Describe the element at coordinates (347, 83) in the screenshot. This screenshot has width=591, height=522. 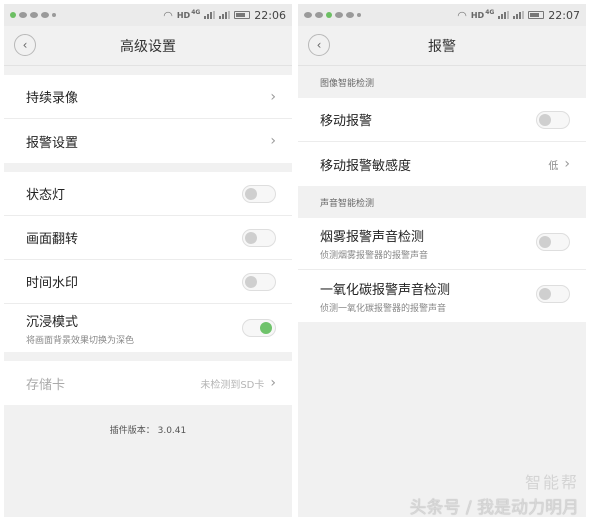
I see `section-header-image-detection: 图像智能检测` at that location.